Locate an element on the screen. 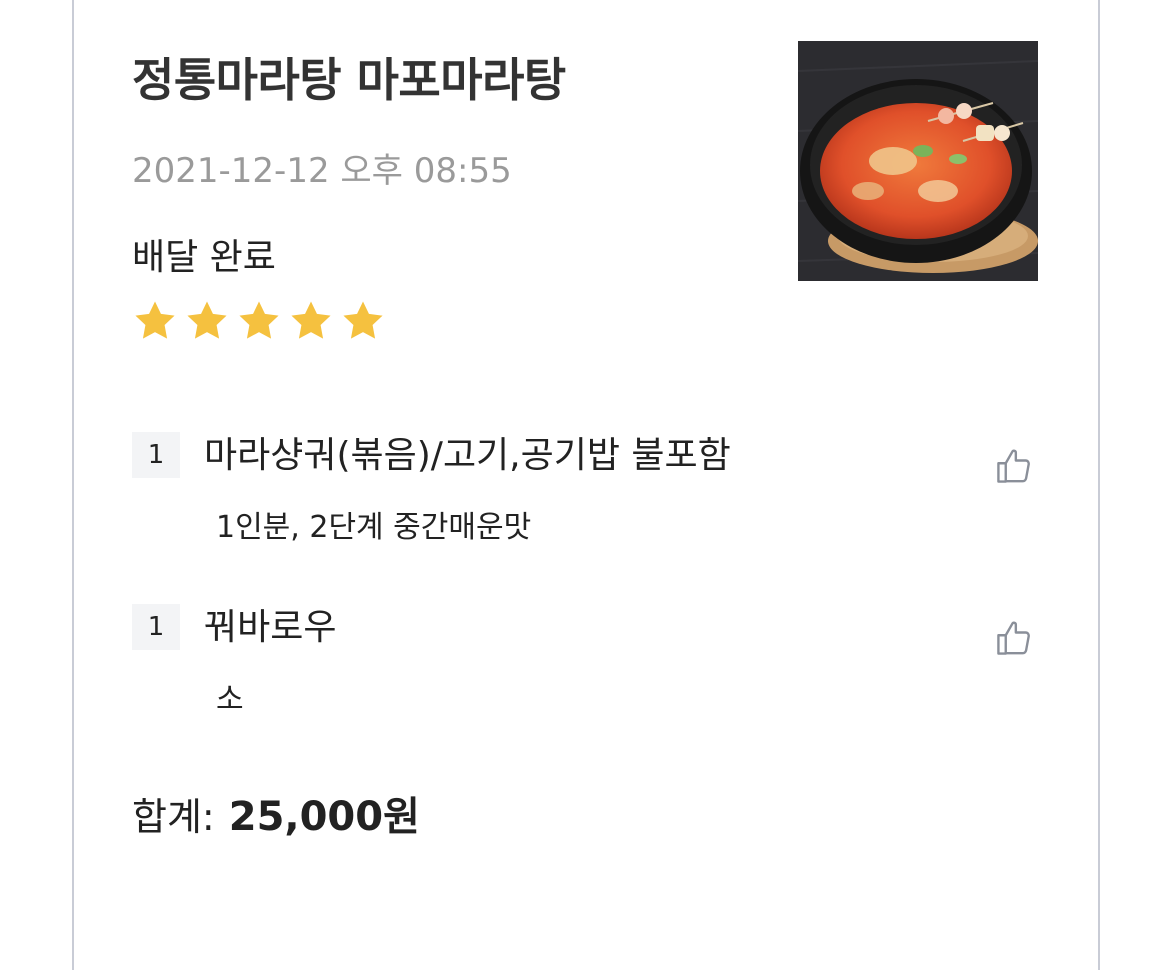  order-total: 합계: 25,000원 is located at coordinates (276, 813).